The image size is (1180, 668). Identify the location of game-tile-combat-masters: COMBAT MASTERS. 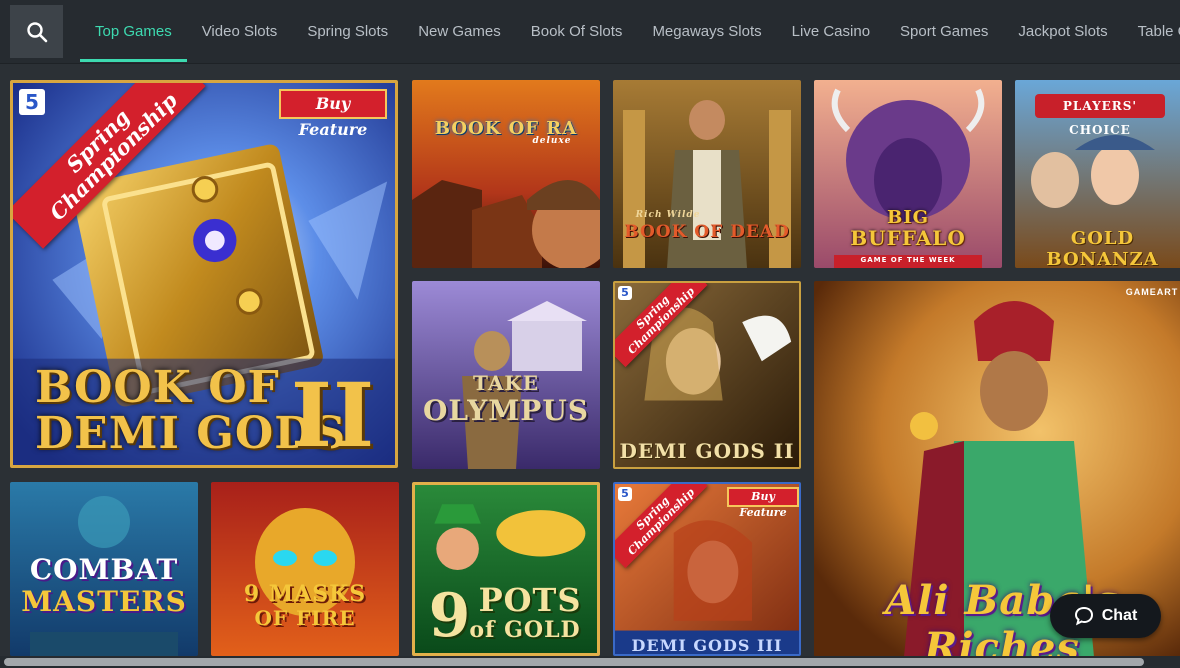
(104, 569).